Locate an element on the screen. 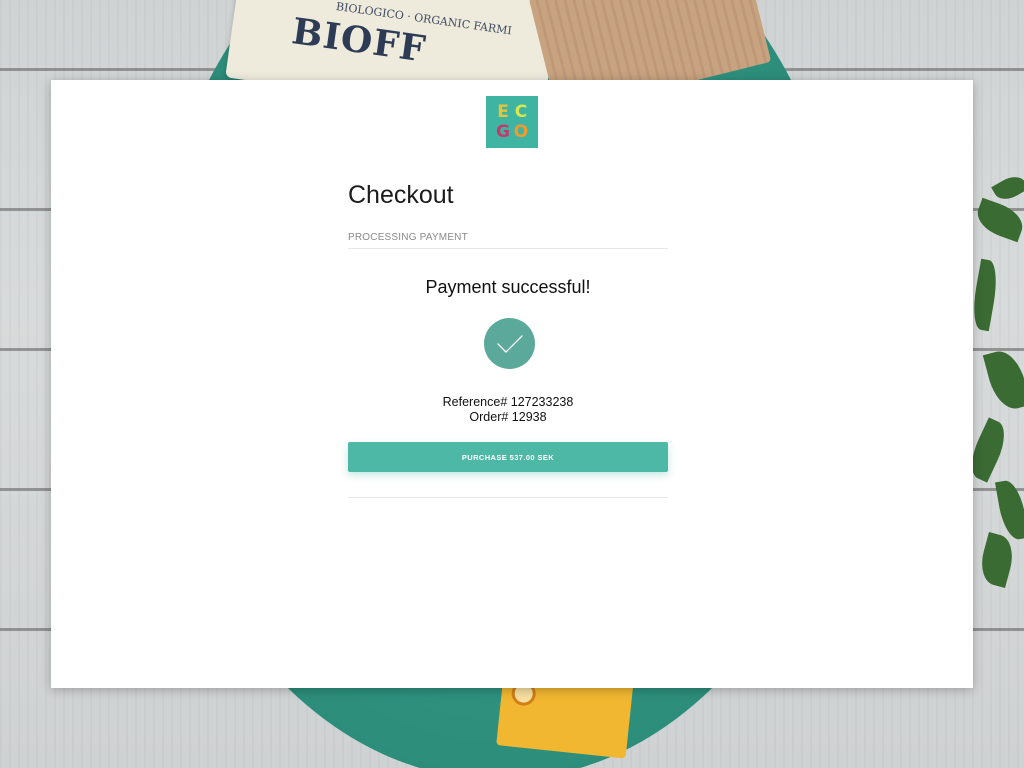 This screenshot has height=768, width=1024. logo-letter-c: C is located at coordinates (521, 112).